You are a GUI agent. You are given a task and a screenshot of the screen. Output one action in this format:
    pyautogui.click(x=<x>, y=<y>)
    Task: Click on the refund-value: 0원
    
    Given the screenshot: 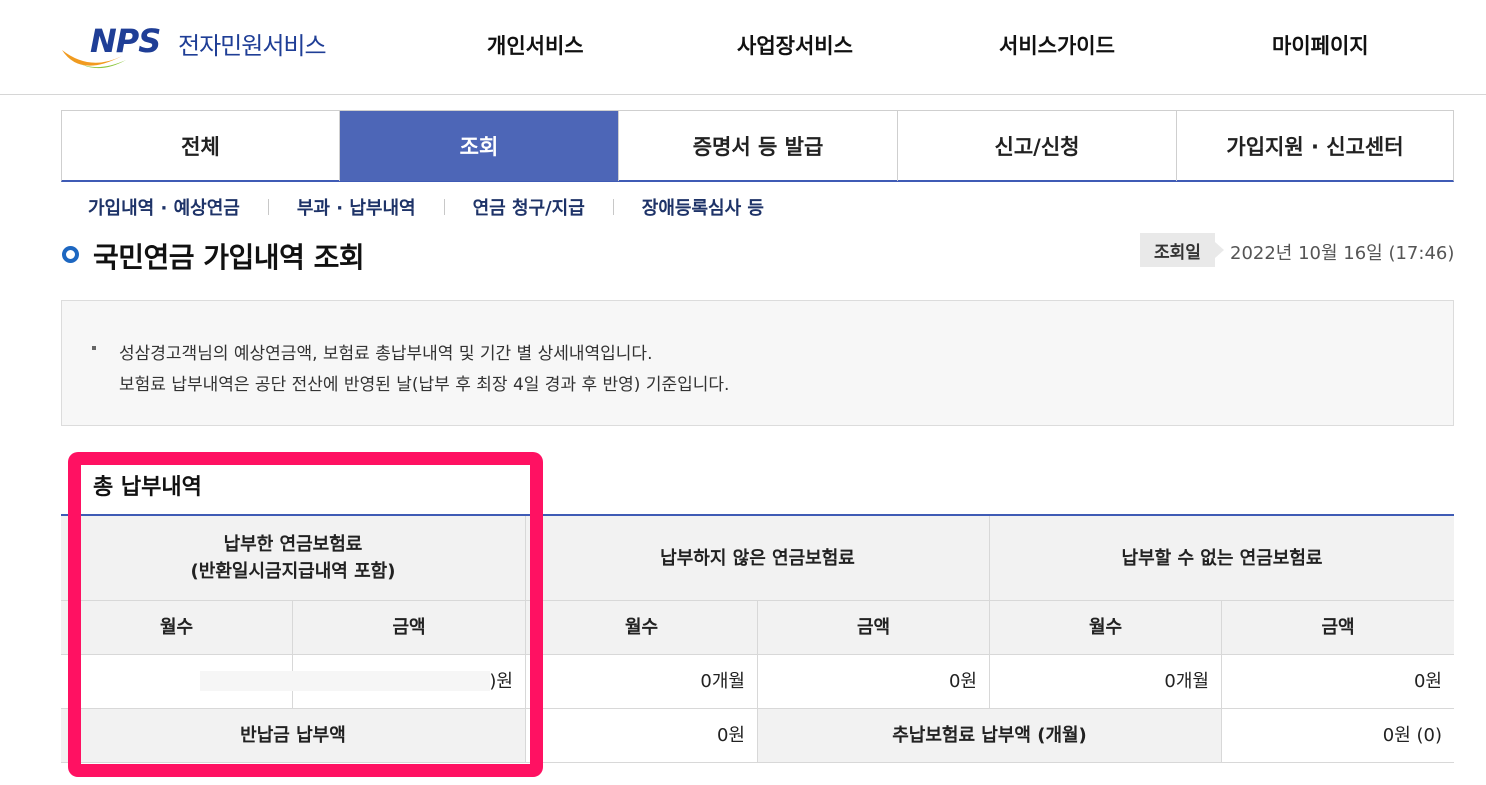 What is the action you would take?
    pyautogui.click(x=642, y=736)
    